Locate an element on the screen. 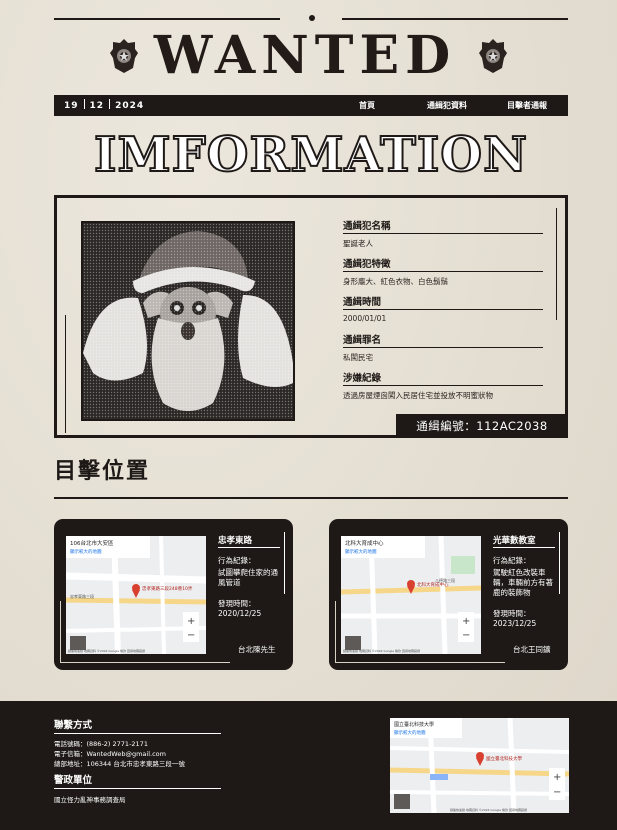 Image resolution: width=617 pixels, height=830 pixels. field-value: 身形龐大、紅色衣物、白色鬍鬚 is located at coordinates (395, 281).